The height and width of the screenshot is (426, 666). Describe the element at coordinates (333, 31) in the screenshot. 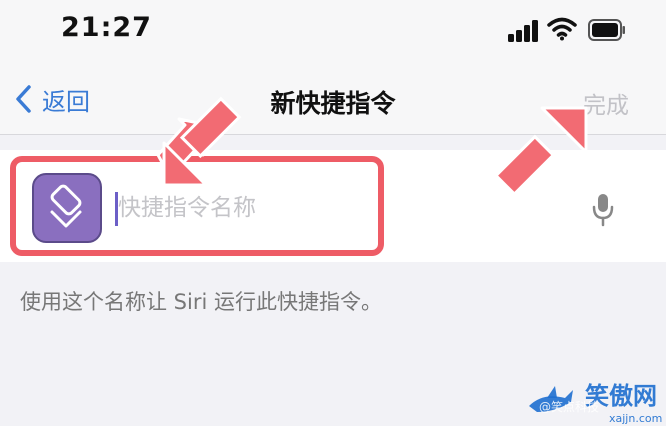

I see `status-bar: 21:27` at that location.